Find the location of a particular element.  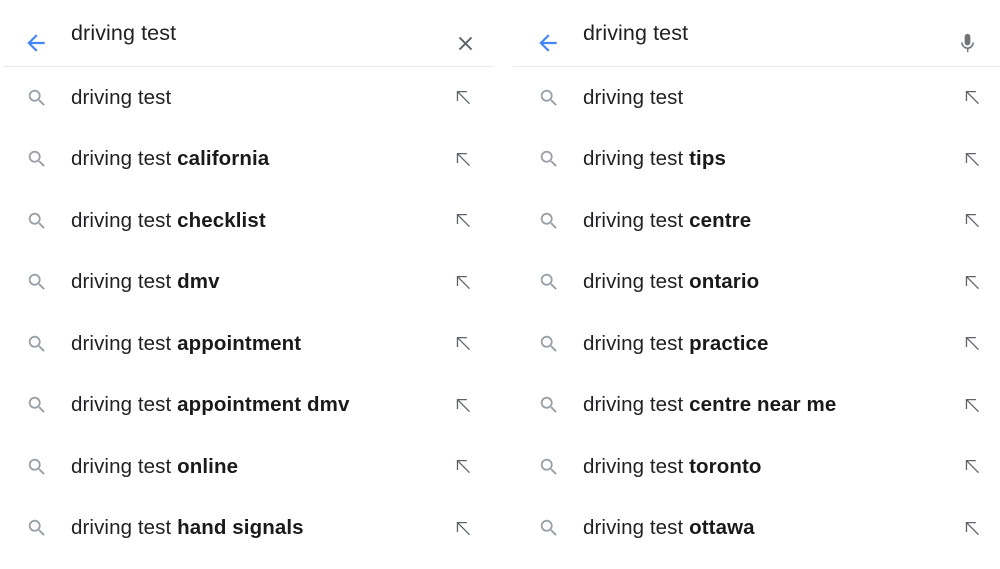

suggestion-suffix: practice is located at coordinates (729, 343).